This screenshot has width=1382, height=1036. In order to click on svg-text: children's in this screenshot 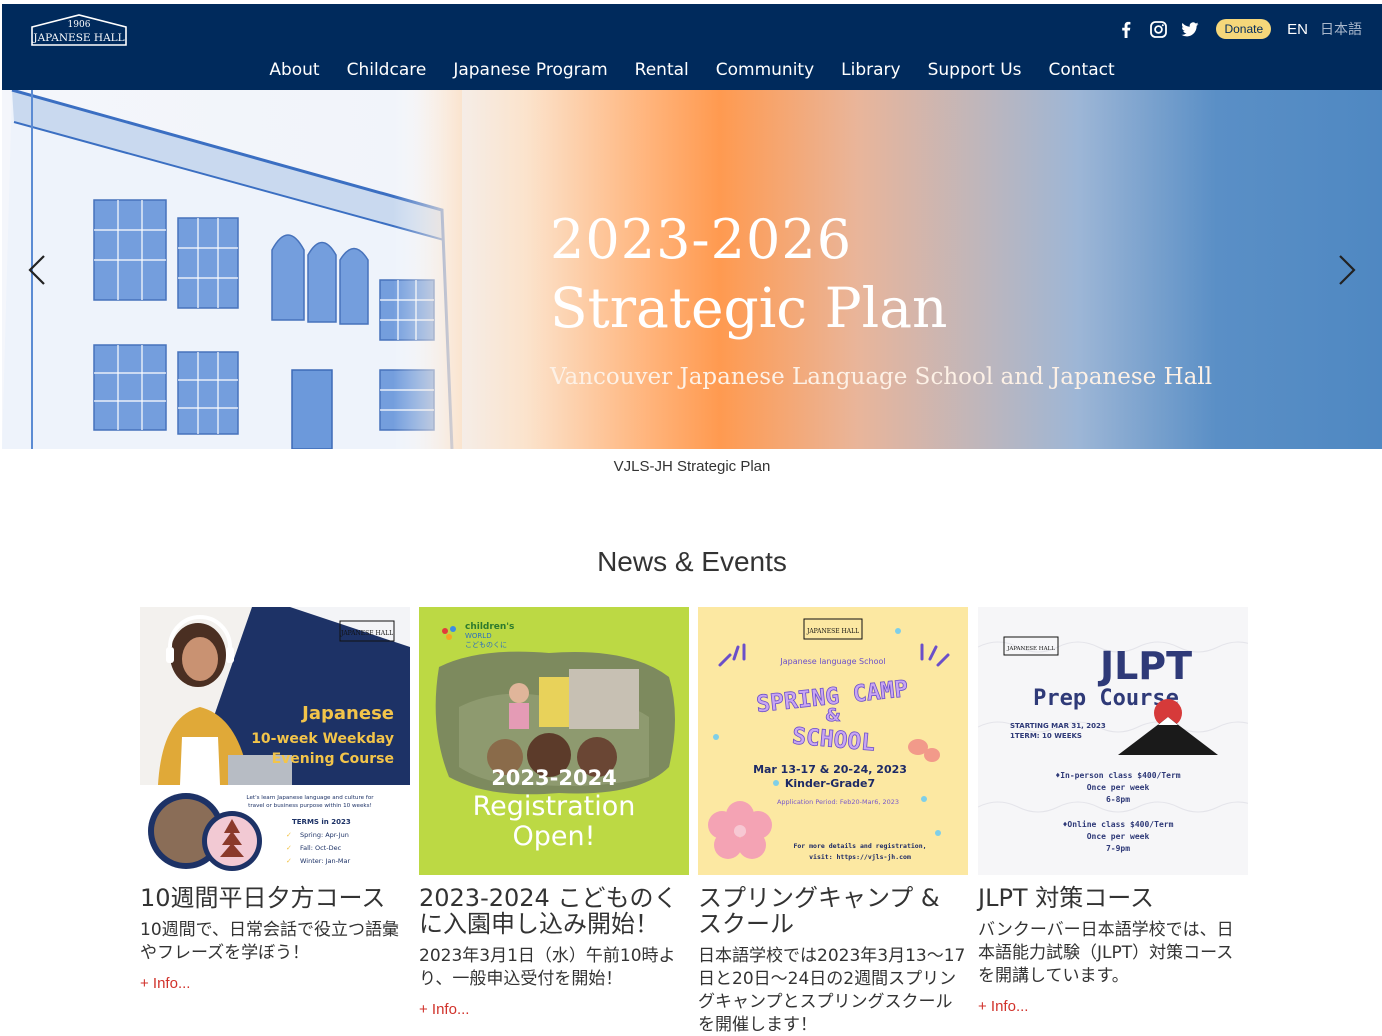, I will do `click(489, 627)`.